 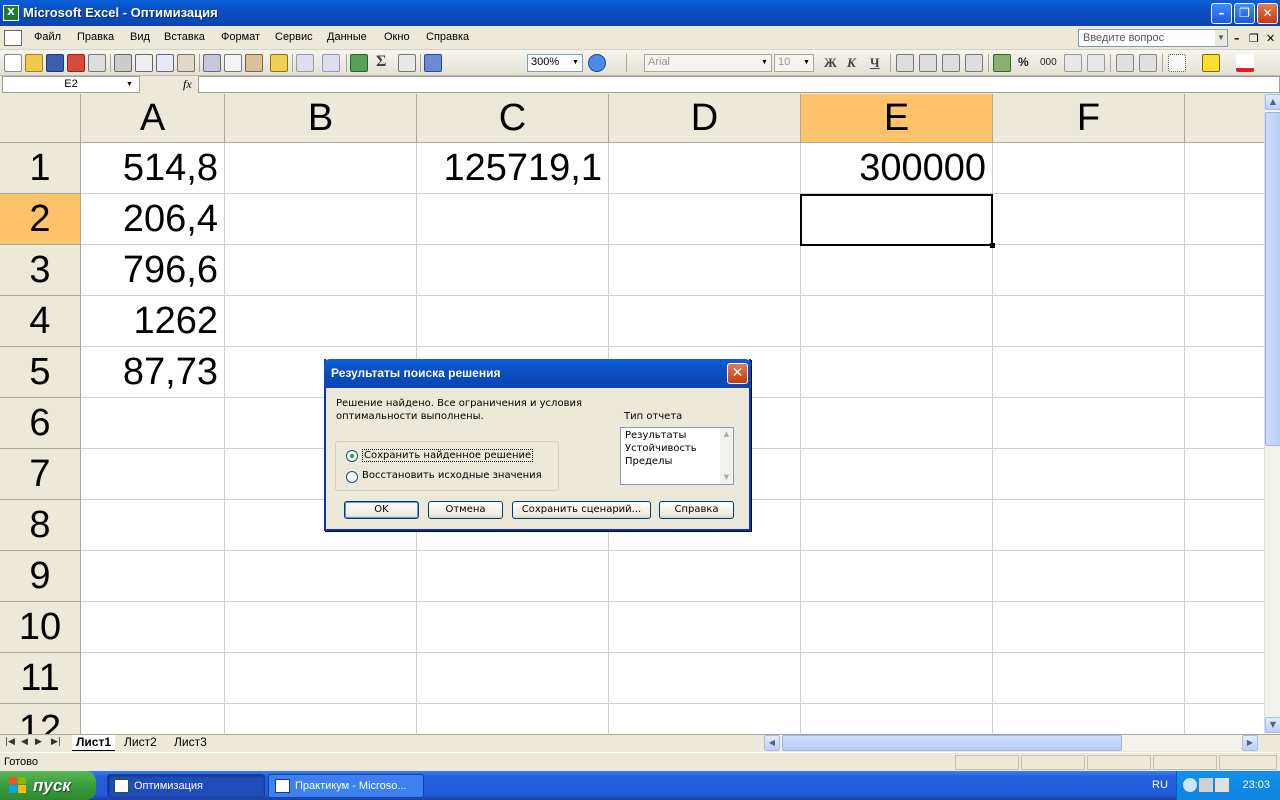 I want to click on print-icon, so click(x=123, y=63).